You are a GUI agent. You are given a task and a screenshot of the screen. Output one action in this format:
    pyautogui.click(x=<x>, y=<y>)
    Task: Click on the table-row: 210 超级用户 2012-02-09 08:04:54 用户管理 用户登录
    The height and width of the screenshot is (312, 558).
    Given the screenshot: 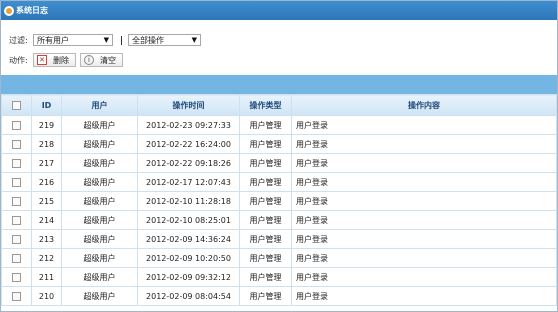 What is the action you would take?
    pyautogui.click(x=279, y=296)
    